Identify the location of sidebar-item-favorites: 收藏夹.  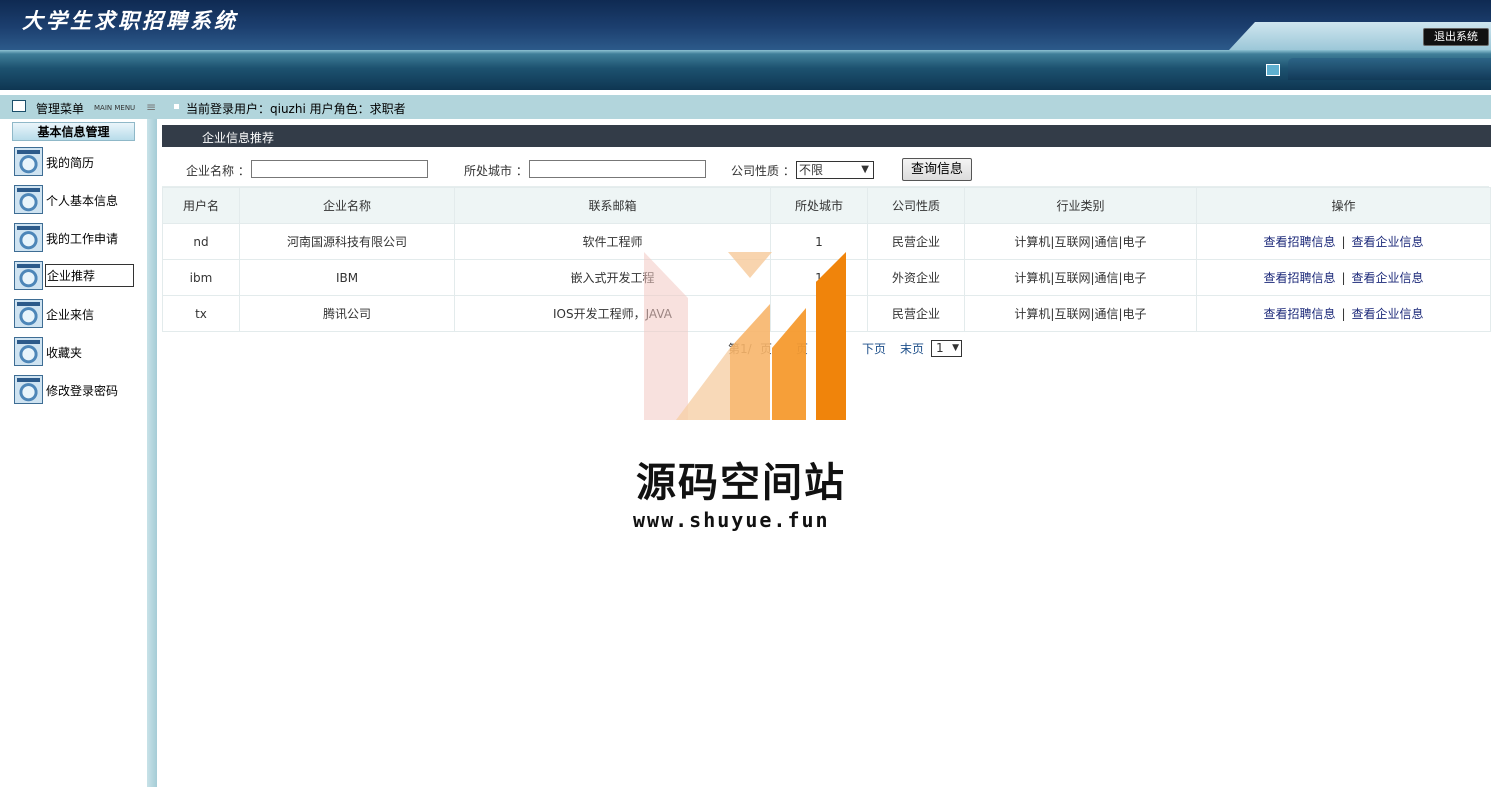
(79, 352).